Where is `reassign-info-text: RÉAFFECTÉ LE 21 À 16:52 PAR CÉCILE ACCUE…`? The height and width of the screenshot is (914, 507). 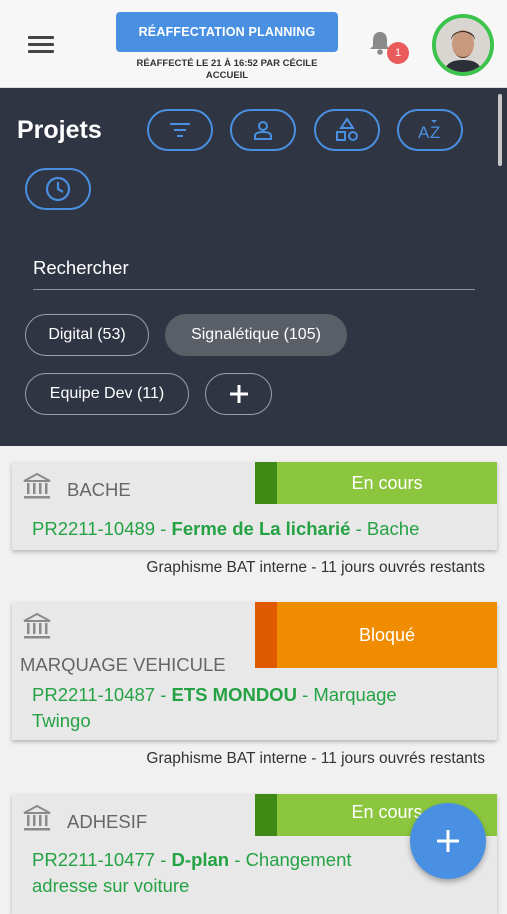
reassign-info-text: RÉAFFECTÉ LE 21 À 16:52 PAR CÉCILE ACCUE… is located at coordinates (227, 69).